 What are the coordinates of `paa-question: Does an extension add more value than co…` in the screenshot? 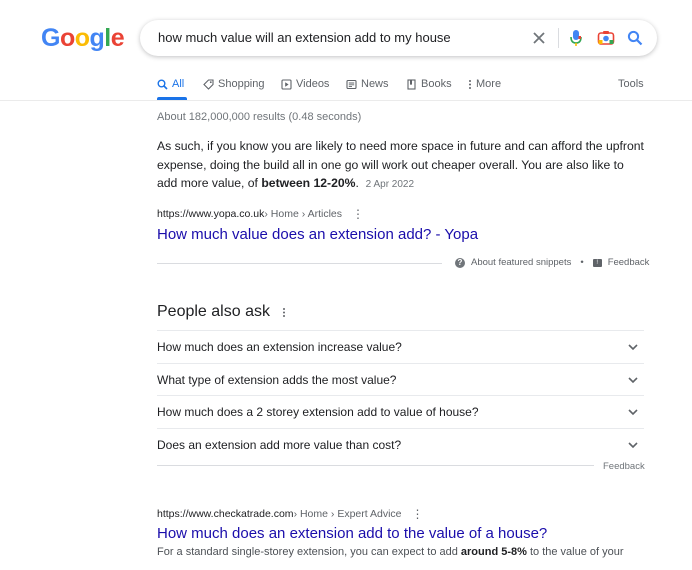 It's located at (400, 444).